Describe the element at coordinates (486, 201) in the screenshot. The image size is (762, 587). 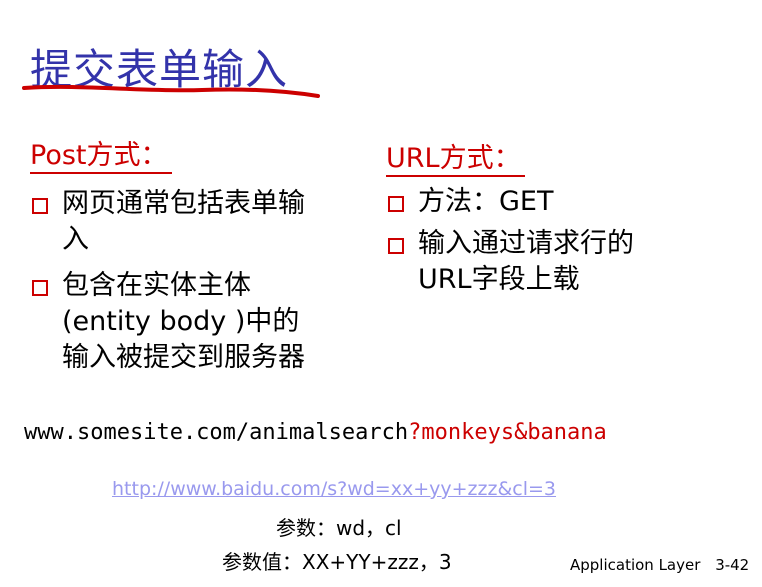
I see `bullet-text: 方法：GET` at that location.